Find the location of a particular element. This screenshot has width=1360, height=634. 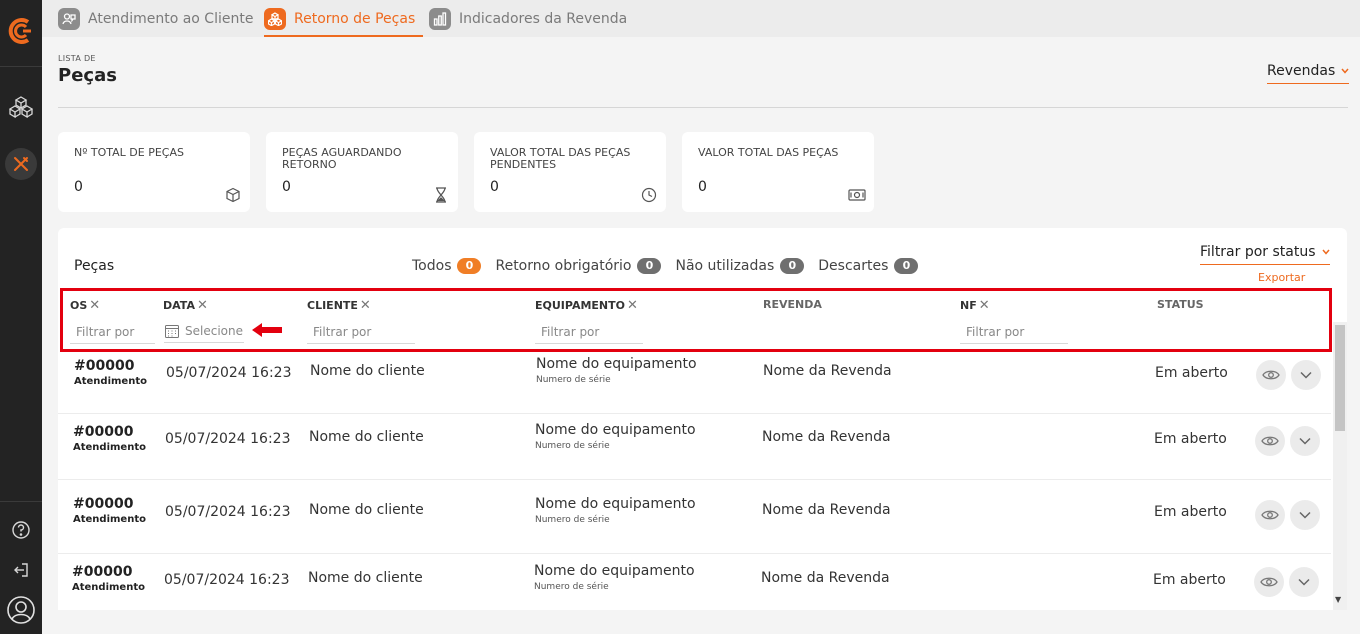

hourglass-icon is located at coordinates (441, 195).